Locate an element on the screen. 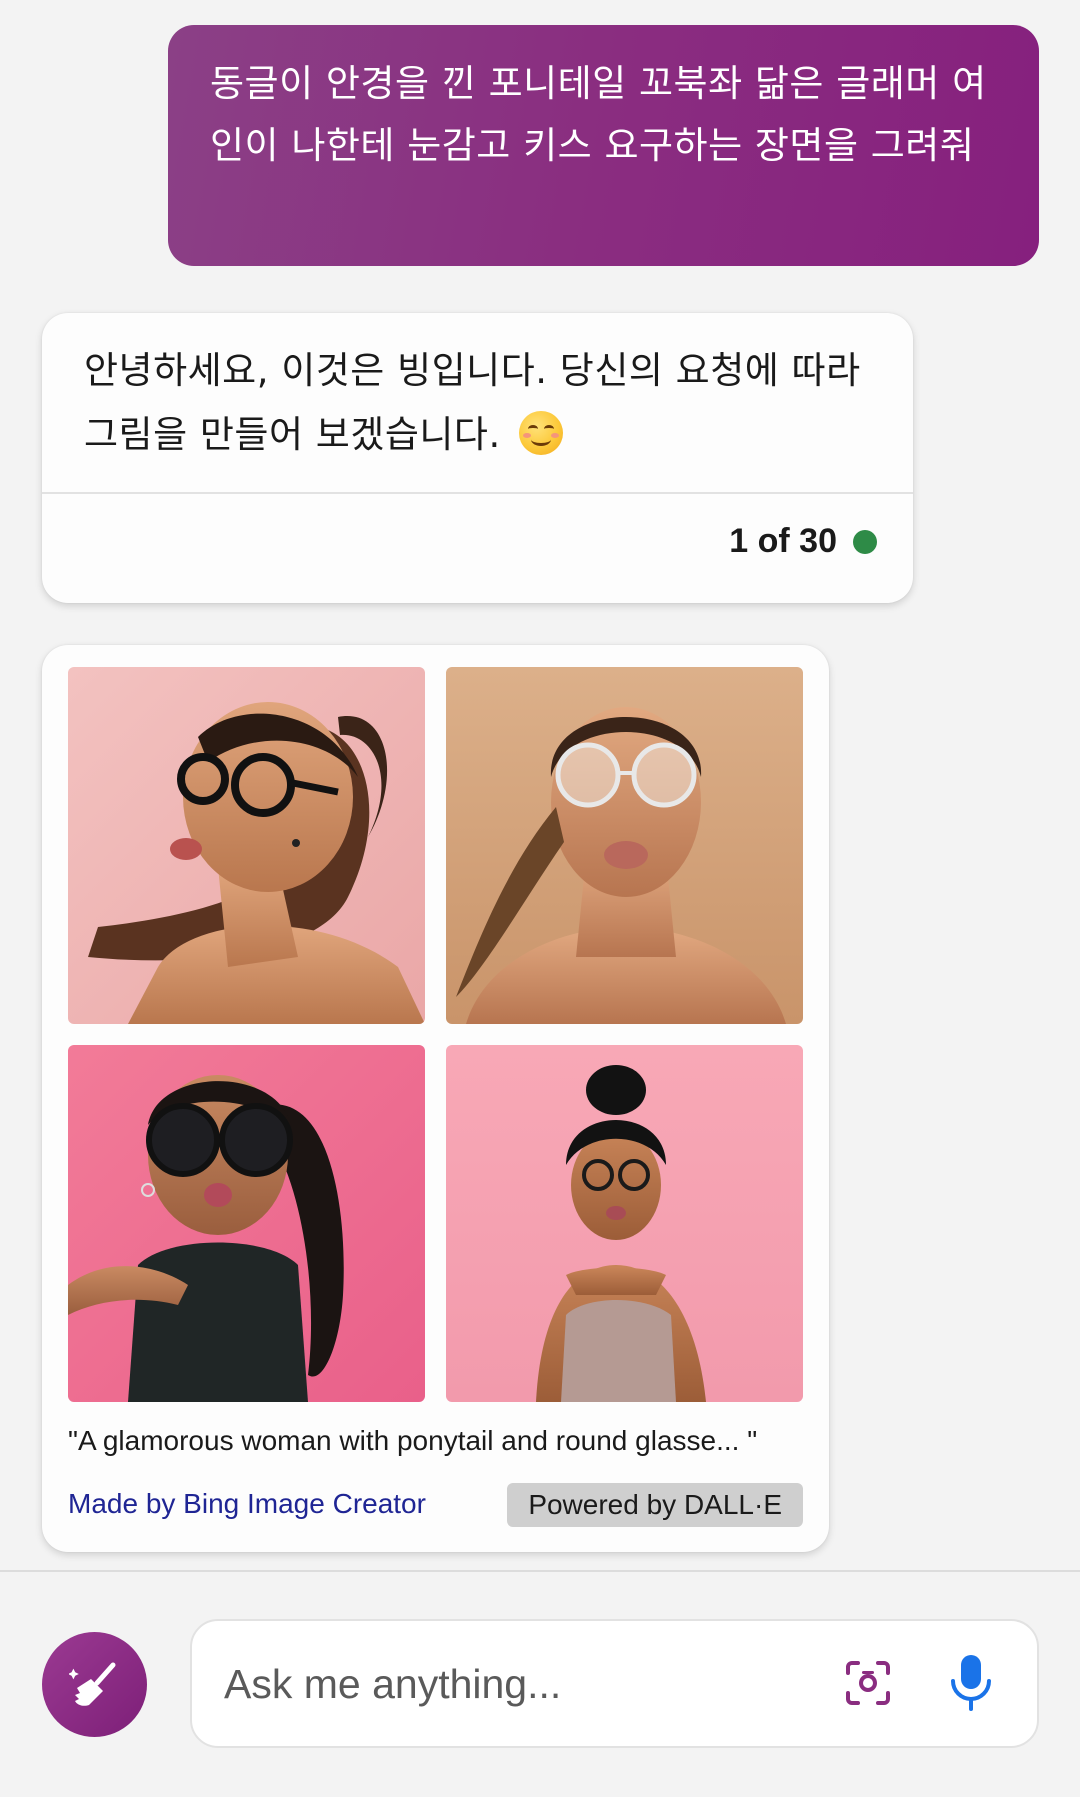 Image resolution: width=1080 pixels, height=1797 pixels. microphone-icon is located at coordinates (971, 1683).